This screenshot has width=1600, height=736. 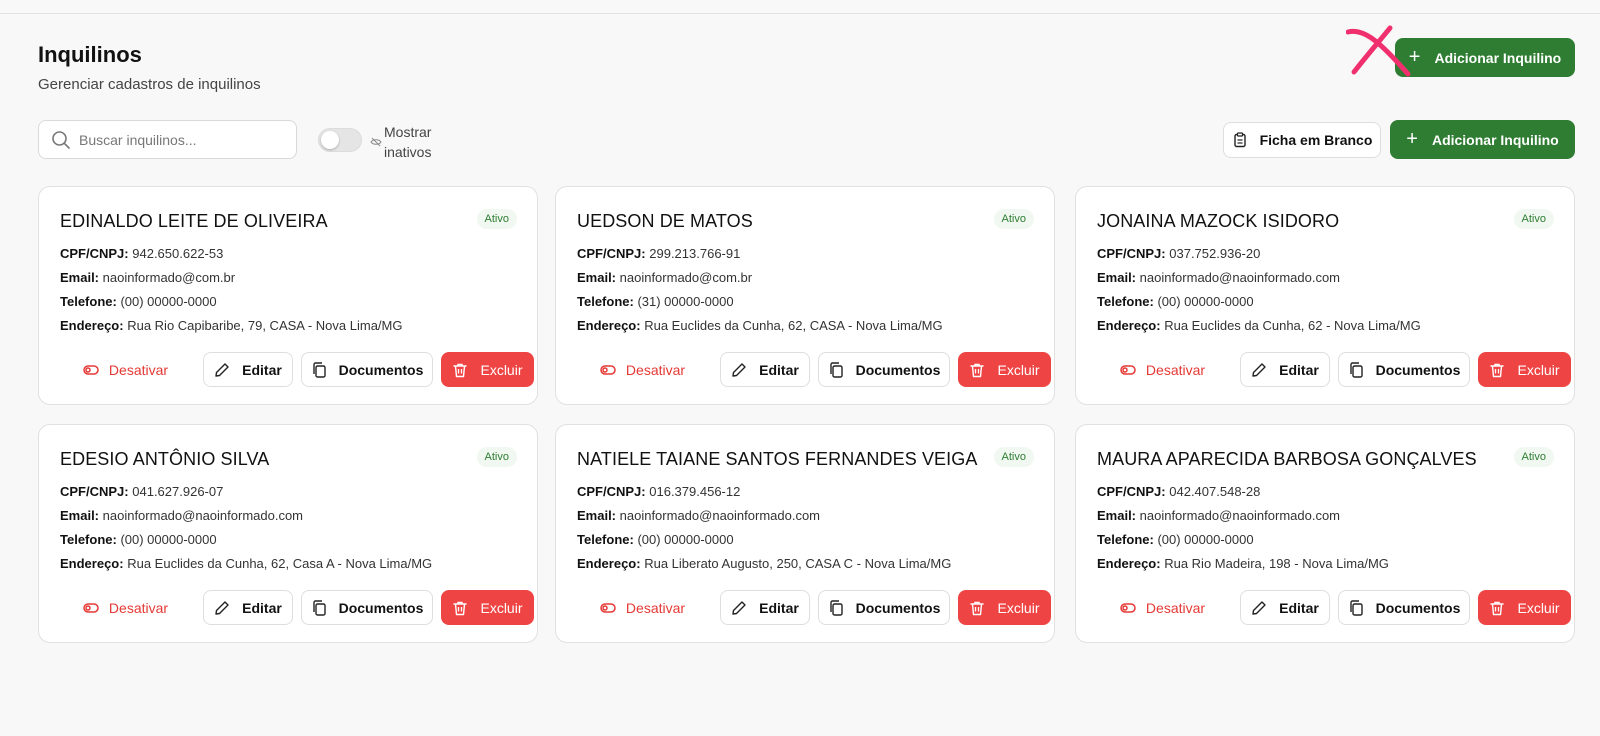 I want to click on cpf-value: 042.407.548-28, so click(x=1215, y=491).